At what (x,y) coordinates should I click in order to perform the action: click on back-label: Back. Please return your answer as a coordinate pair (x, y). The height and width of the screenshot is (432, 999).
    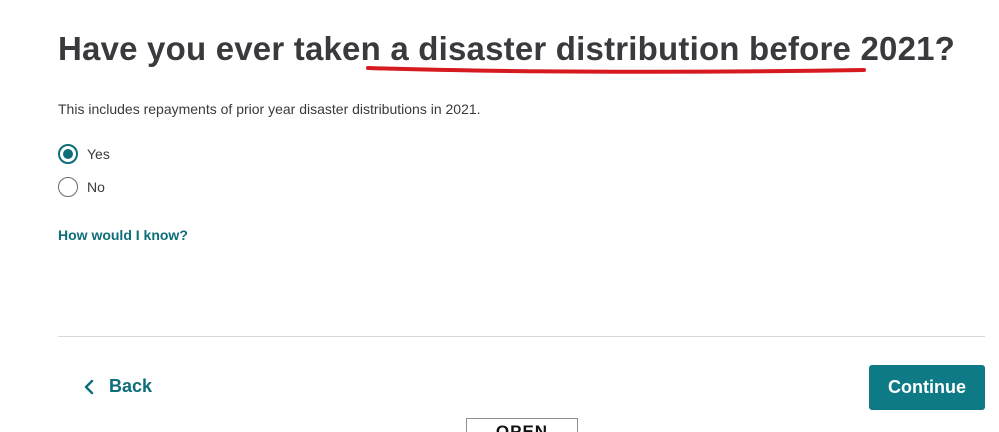
    Looking at the image, I should click on (131, 386).